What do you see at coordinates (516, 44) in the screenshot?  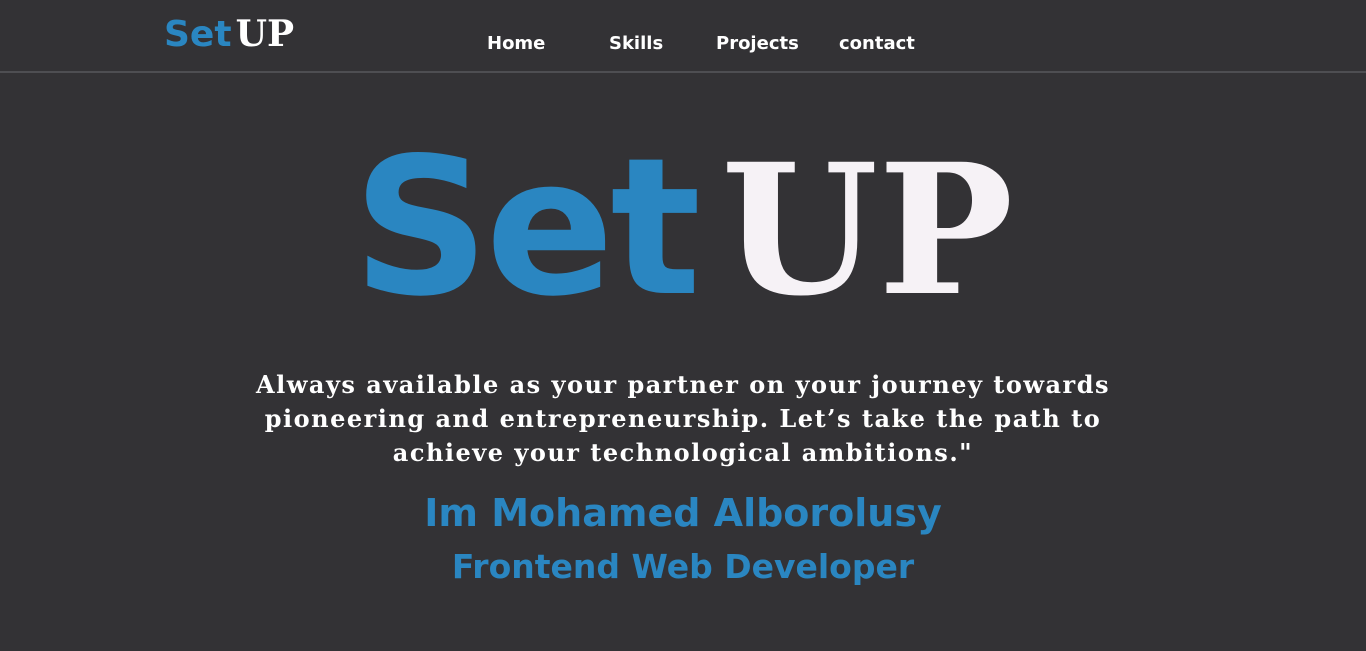 I see `nav-link-home: Home` at bounding box center [516, 44].